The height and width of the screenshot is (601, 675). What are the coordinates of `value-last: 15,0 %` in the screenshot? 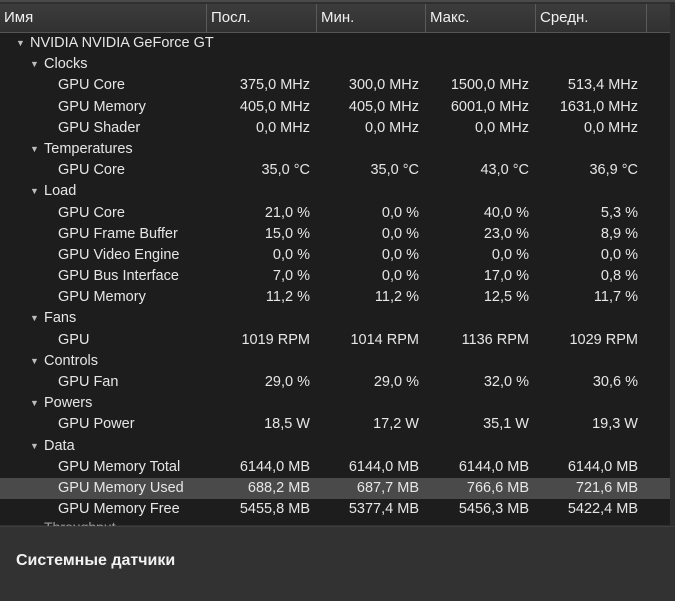 It's located at (287, 233).